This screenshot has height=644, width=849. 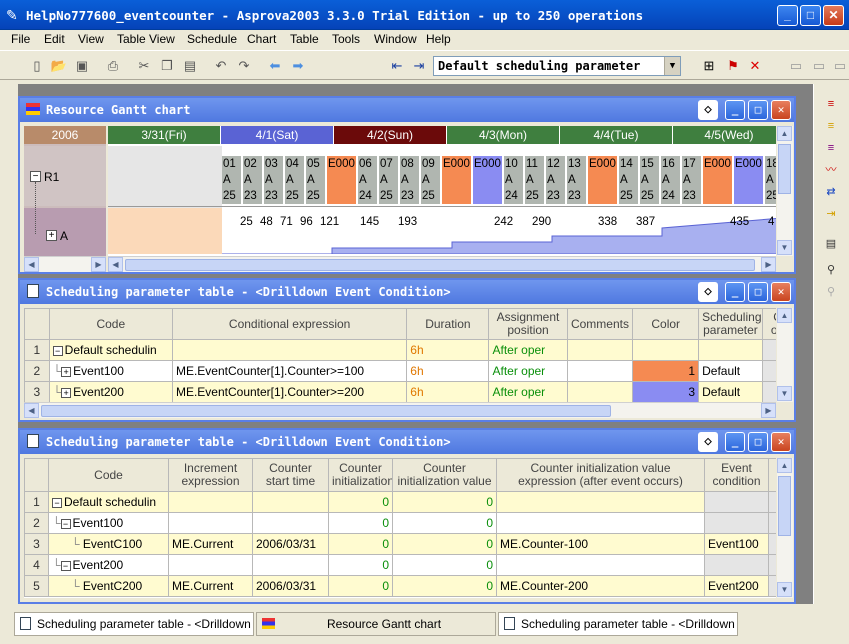 I want to click on operation-bar: 13 A 23, so click(x=577, y=180).